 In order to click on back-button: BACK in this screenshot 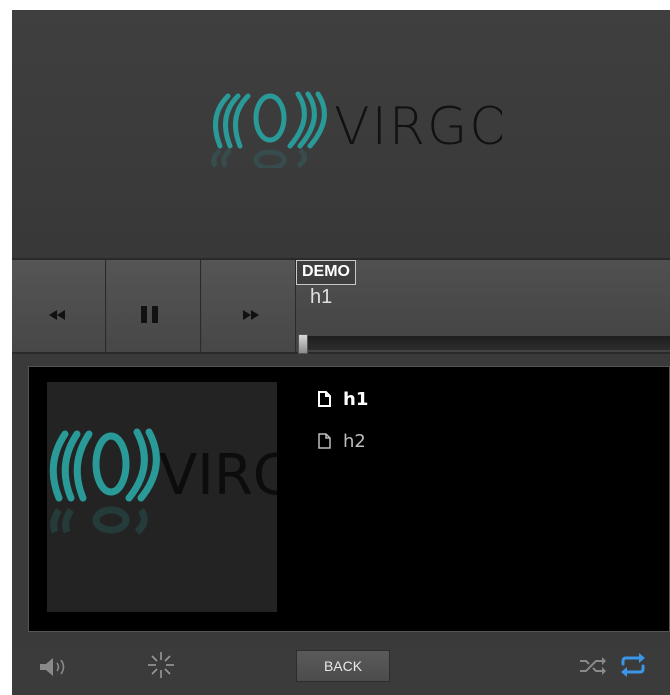, I will do `click(343, 666)`.